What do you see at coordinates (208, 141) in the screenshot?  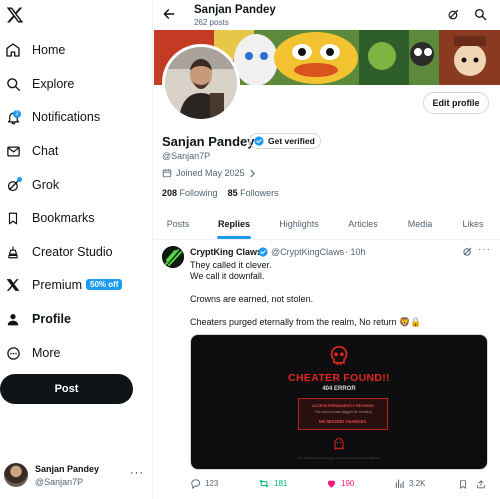 I see `profile-name: Sanjan Pandey` at bounding box center [208, 141].